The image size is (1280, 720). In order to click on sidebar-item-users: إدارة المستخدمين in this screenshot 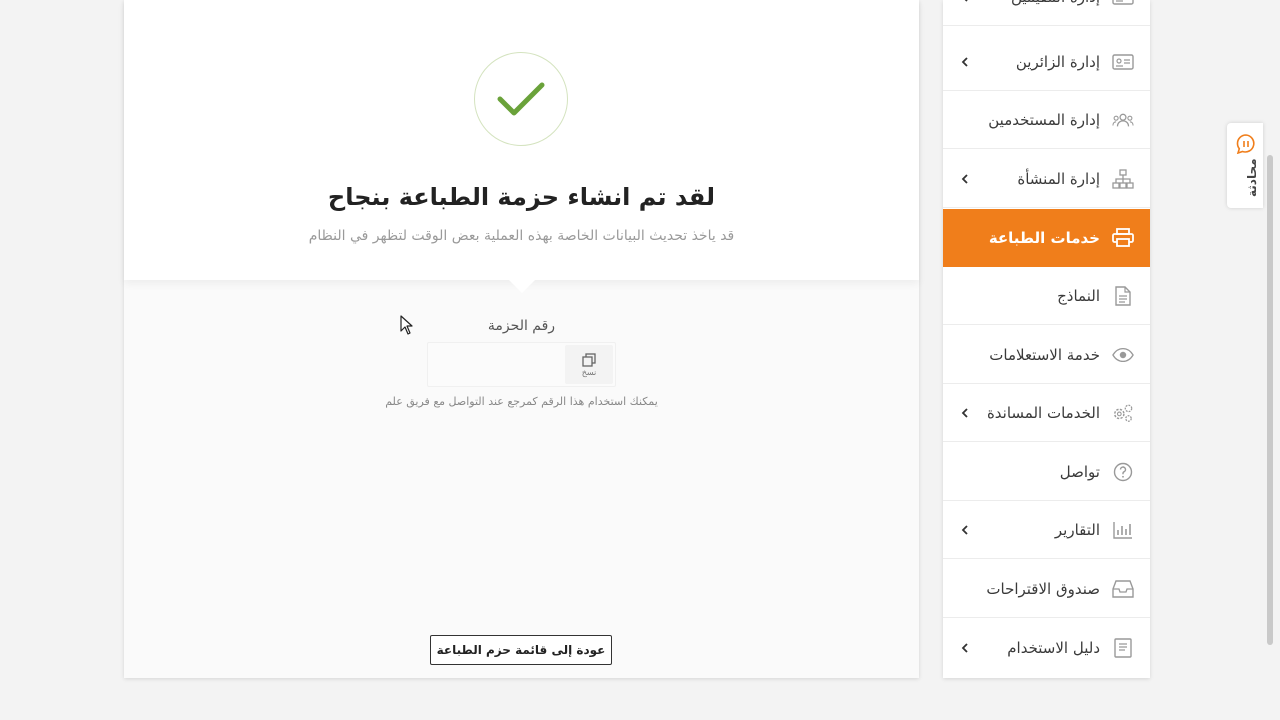, I will do `click(1046, 120)`.